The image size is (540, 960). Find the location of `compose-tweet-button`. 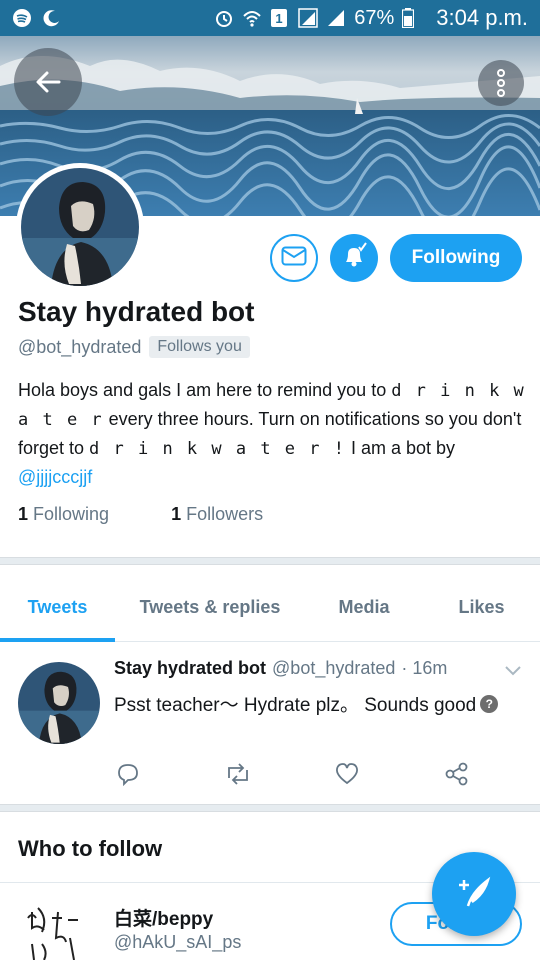

compose-tweet-button is located at coordinates (474, 894).